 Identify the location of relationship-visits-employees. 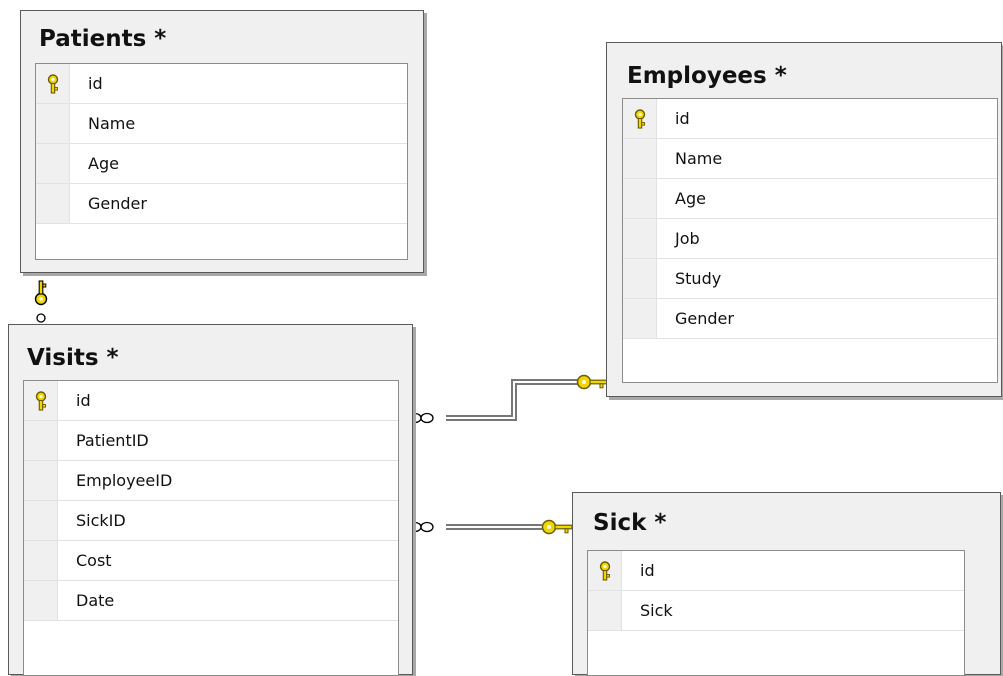
(508, 399).